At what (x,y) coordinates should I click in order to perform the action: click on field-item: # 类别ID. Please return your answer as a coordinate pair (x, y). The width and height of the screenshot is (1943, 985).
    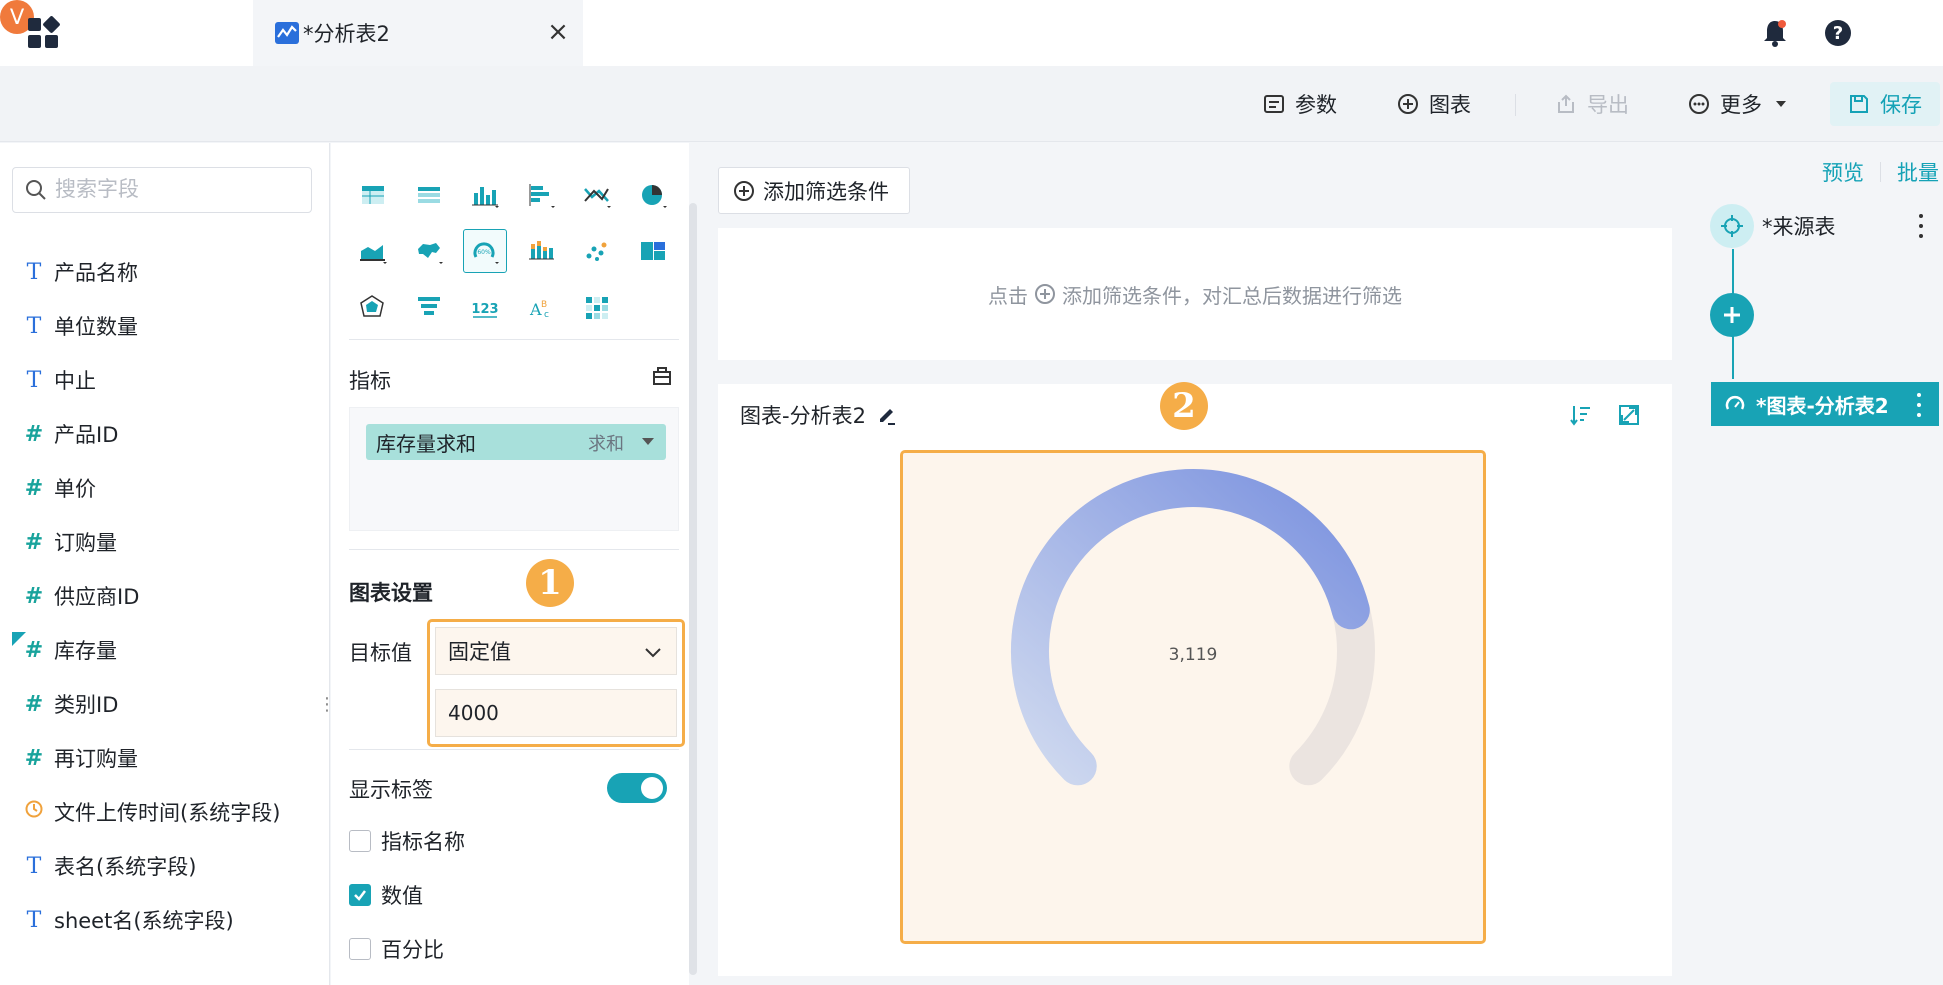
    Looking at the image, I should click on (69, 704).